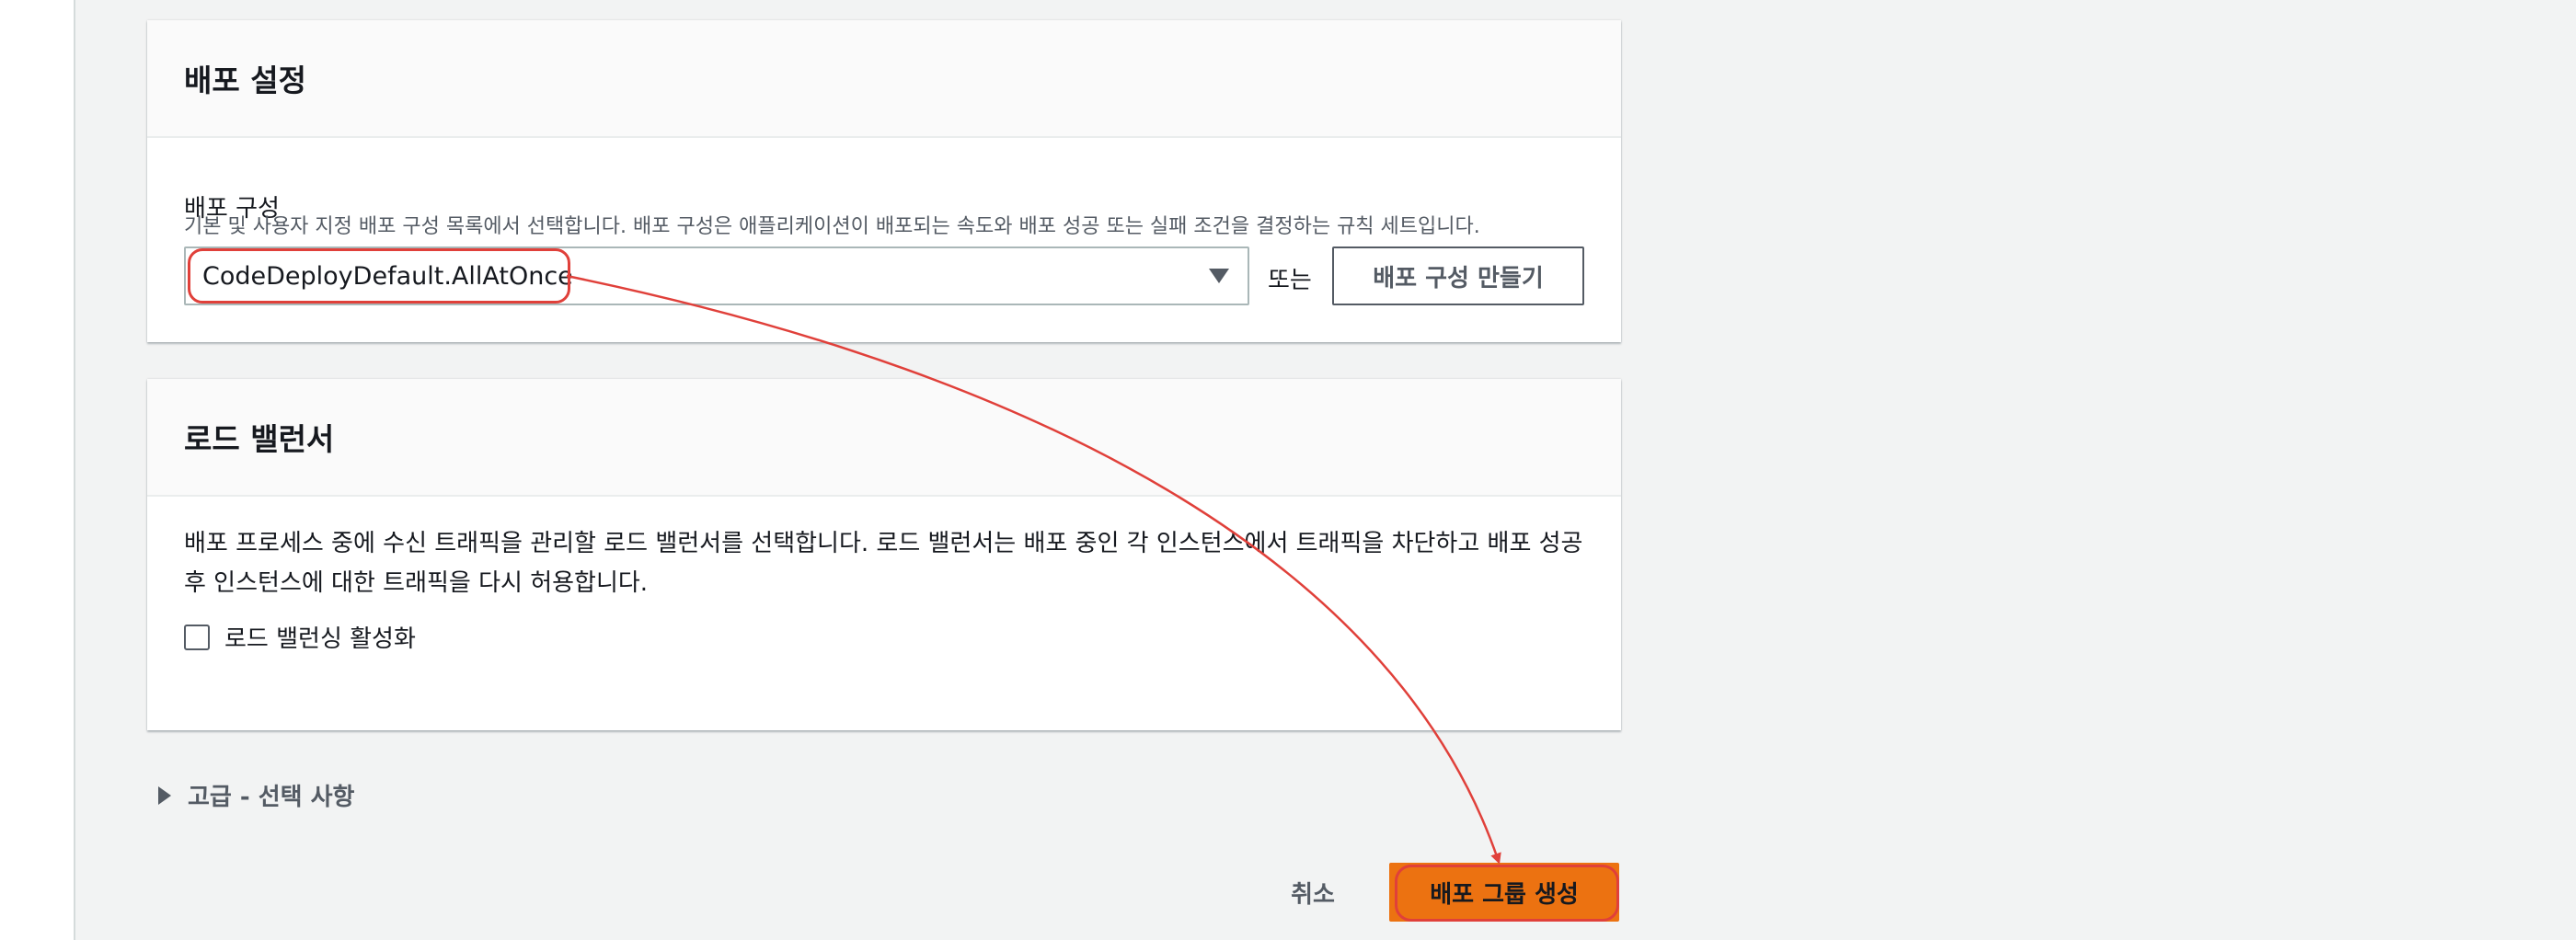 Image resolution: width=2576 pixels, height=940 pixels. What do you see at coordinates (1313, 892) in the screenshot?
I see `cancel-button: 취소` at bounding box center [1313, 892].